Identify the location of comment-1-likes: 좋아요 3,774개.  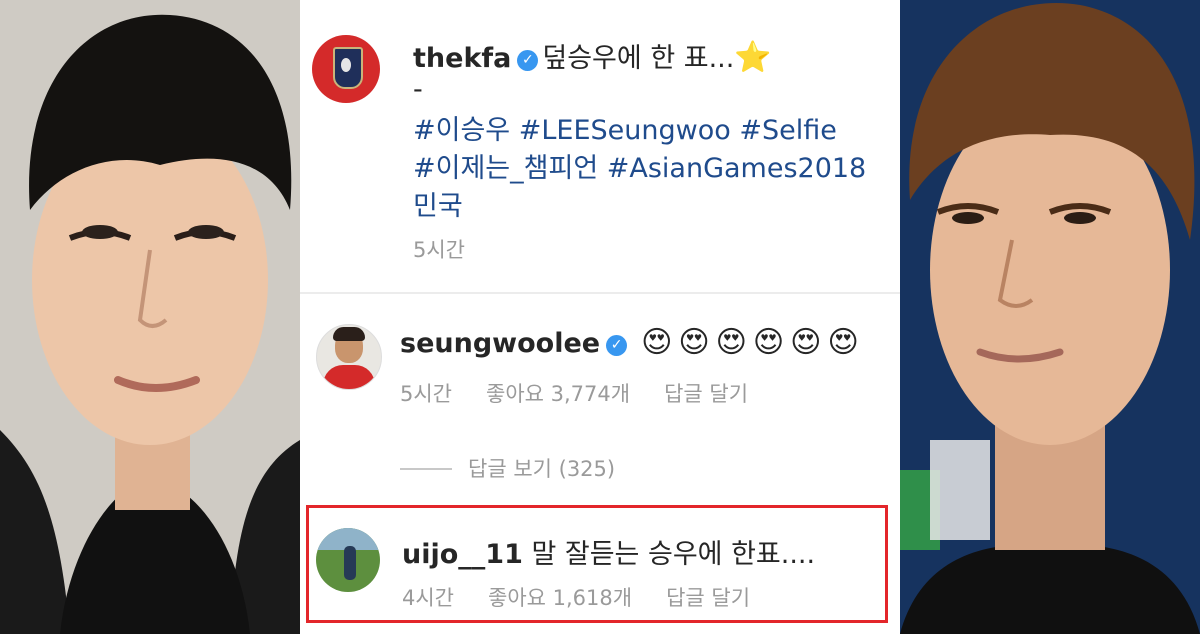
(558, 394).